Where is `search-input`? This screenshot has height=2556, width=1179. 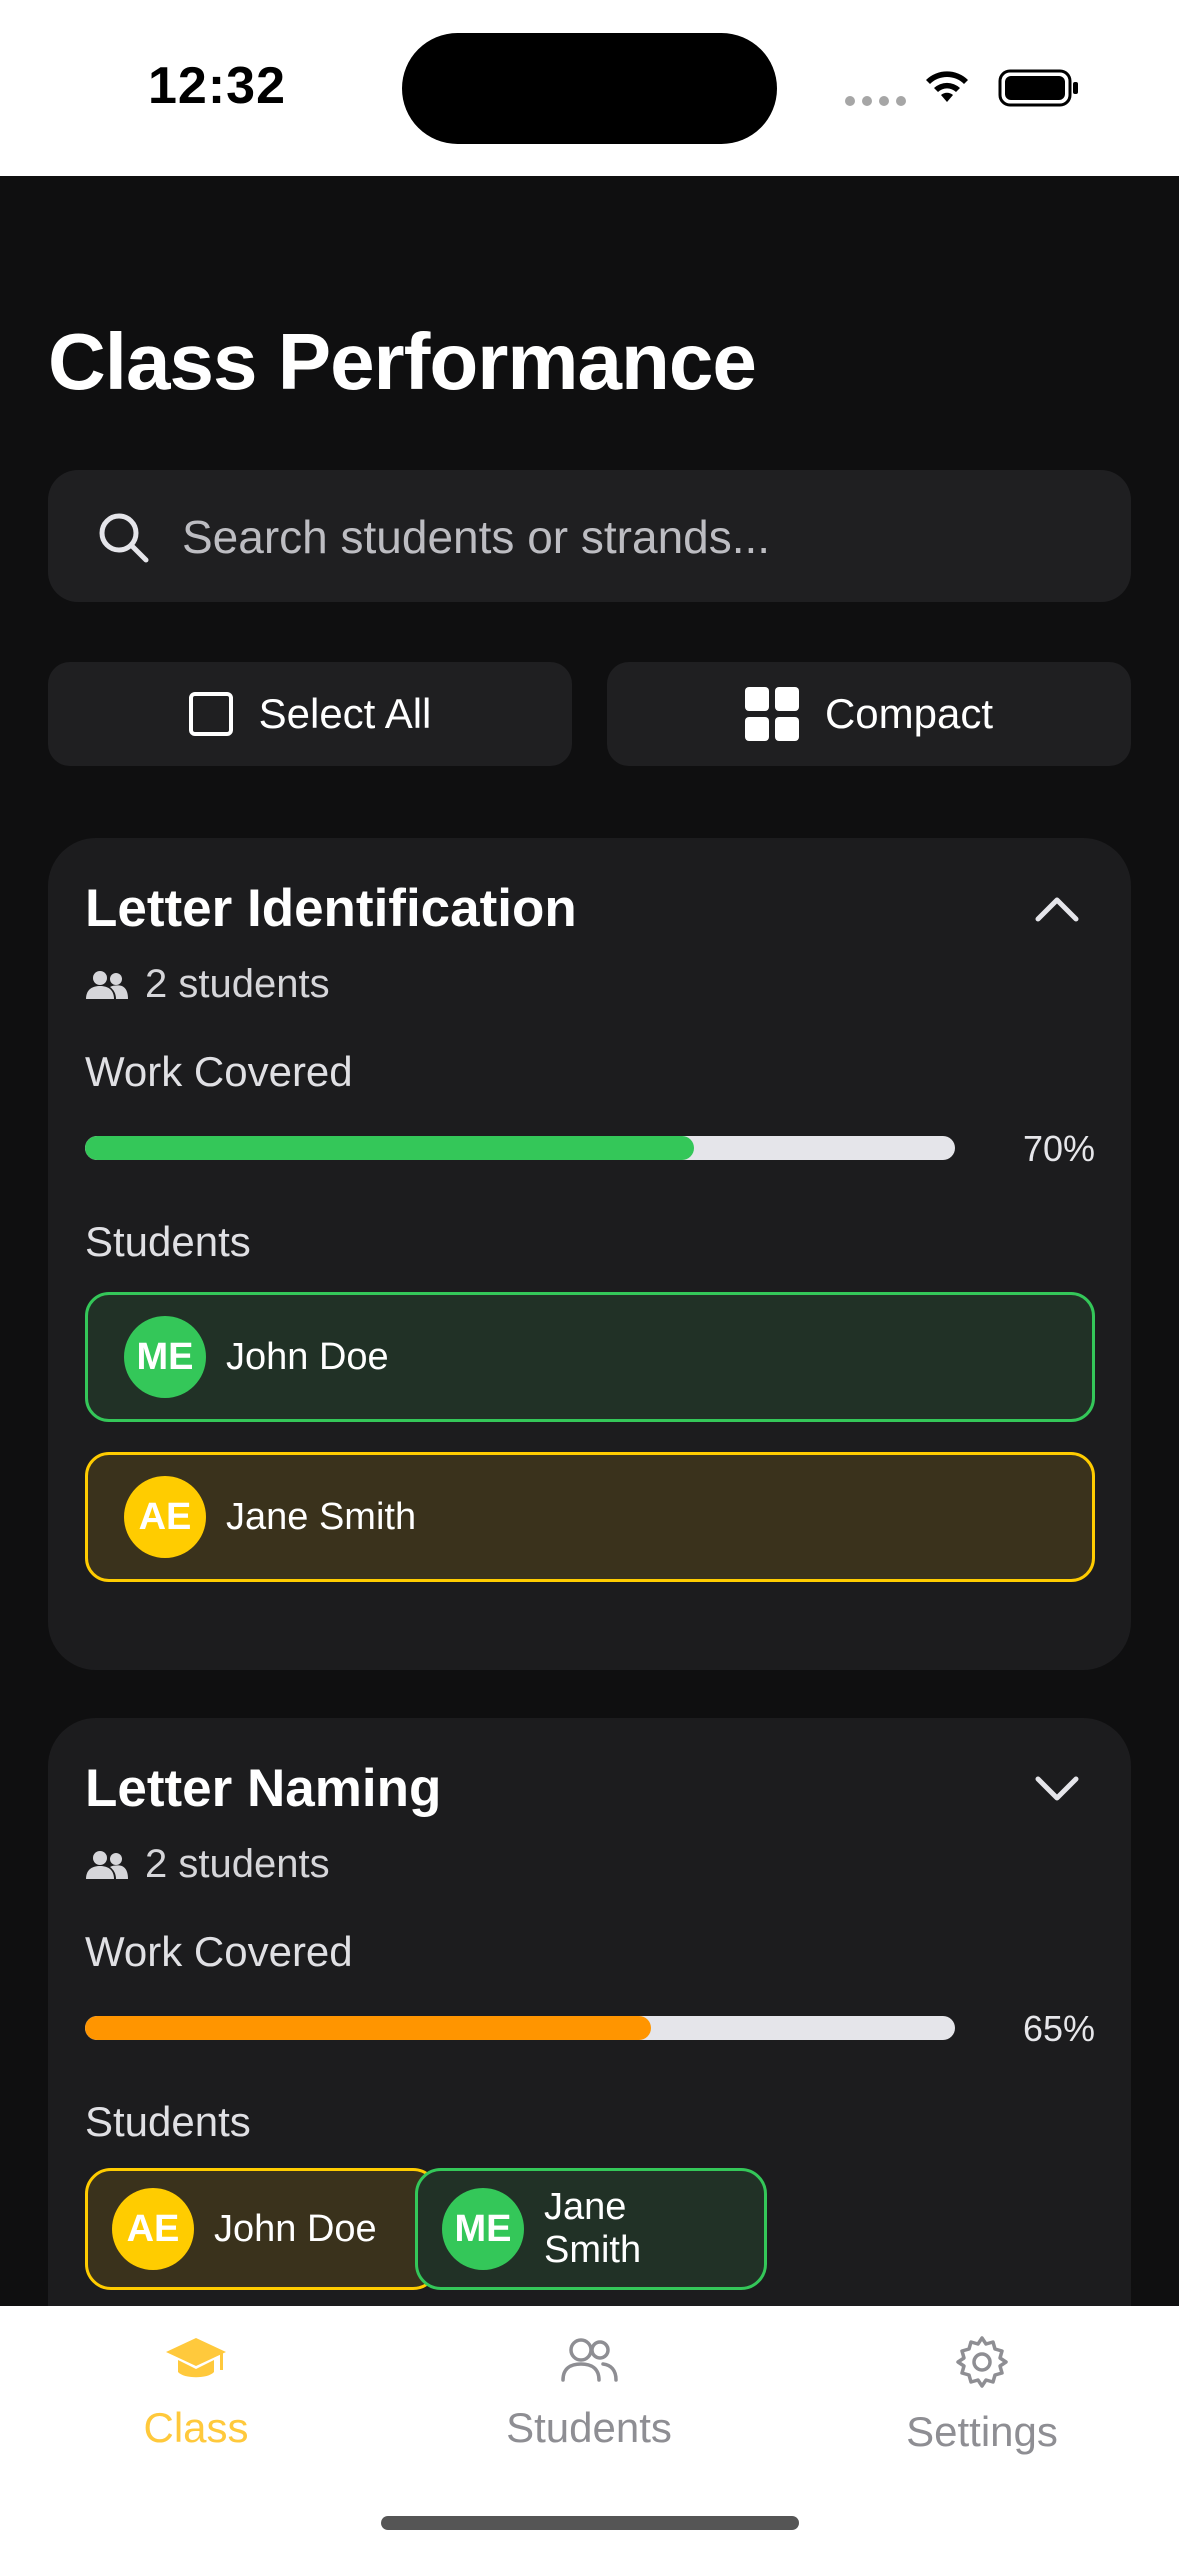 search-input is located at coordinates (632, 537).